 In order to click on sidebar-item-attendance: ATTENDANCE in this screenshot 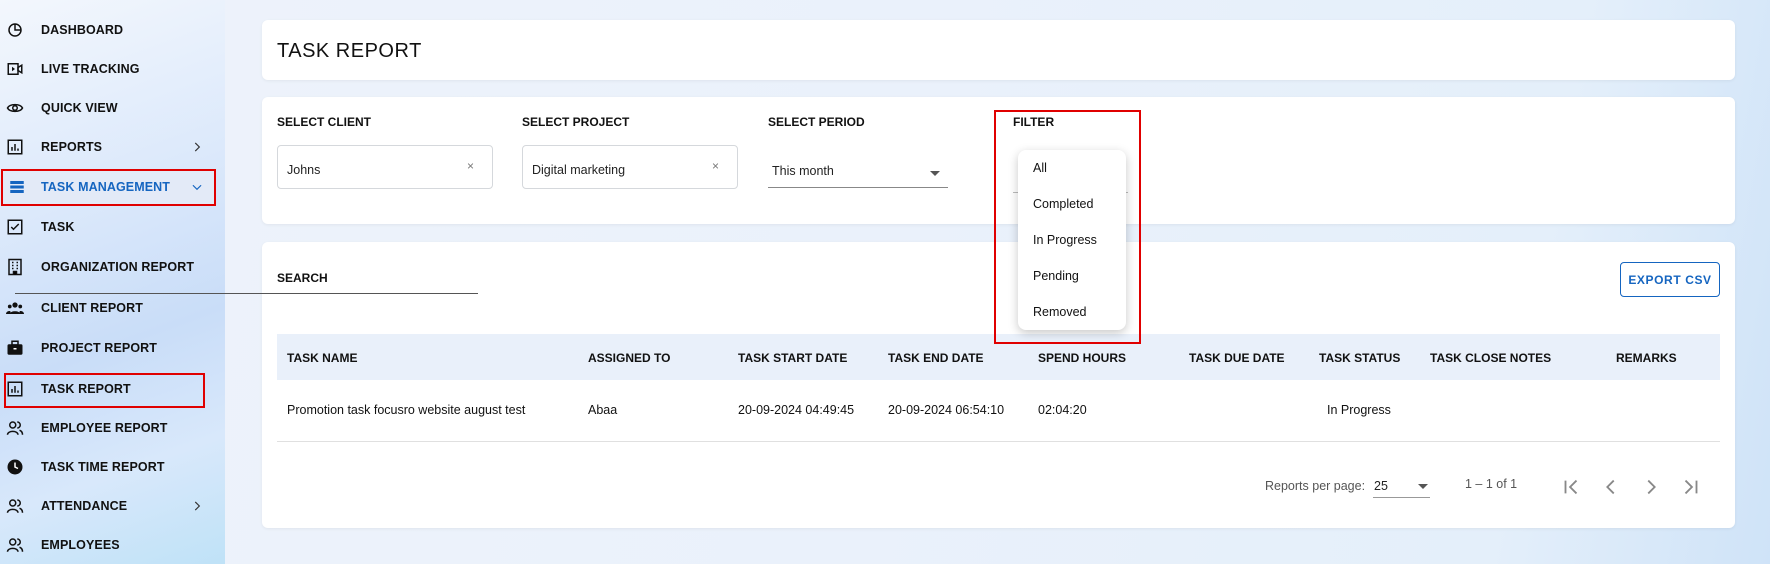, I will do `click(108, 506)`.